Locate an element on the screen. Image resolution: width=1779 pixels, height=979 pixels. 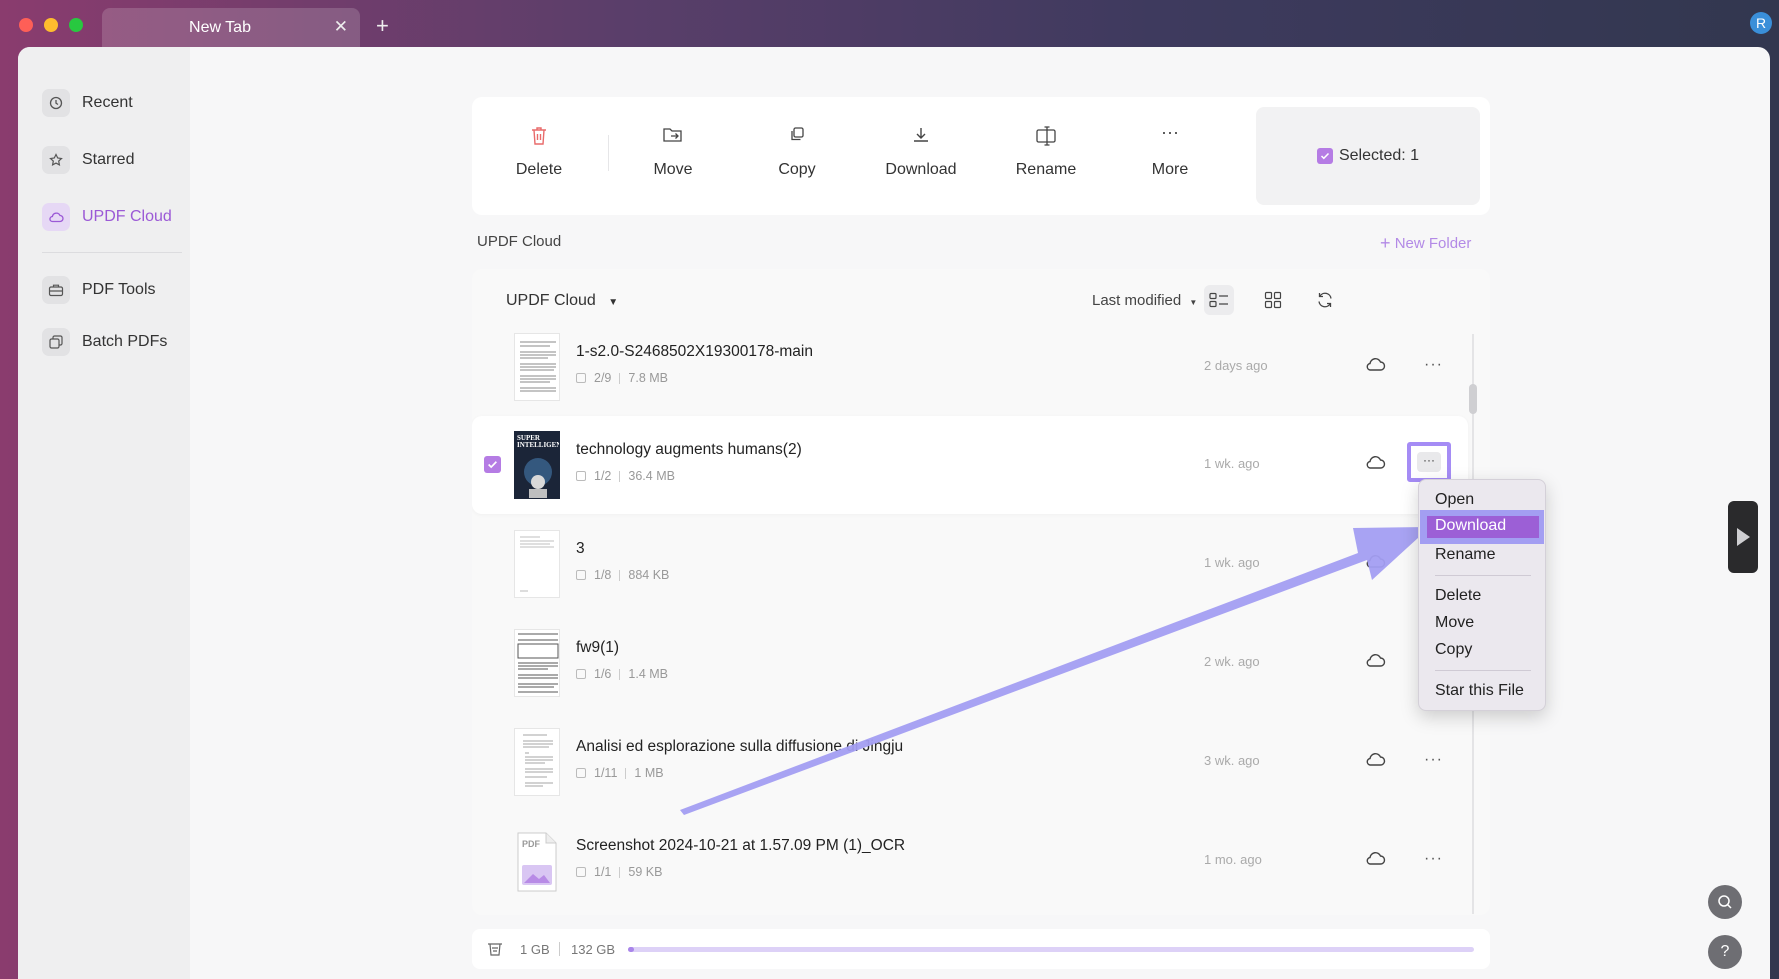
menu-item-download: Download is located at coordinates (1470, 526).